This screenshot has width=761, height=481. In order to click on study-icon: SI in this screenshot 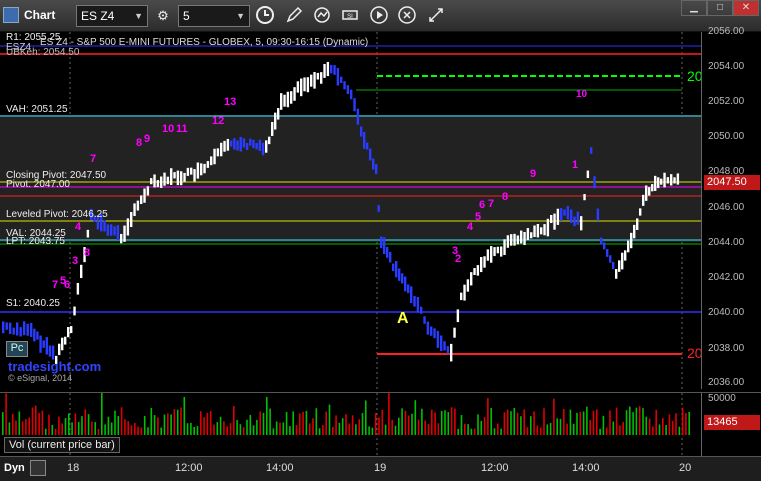, I will do `click(350, 16)`.